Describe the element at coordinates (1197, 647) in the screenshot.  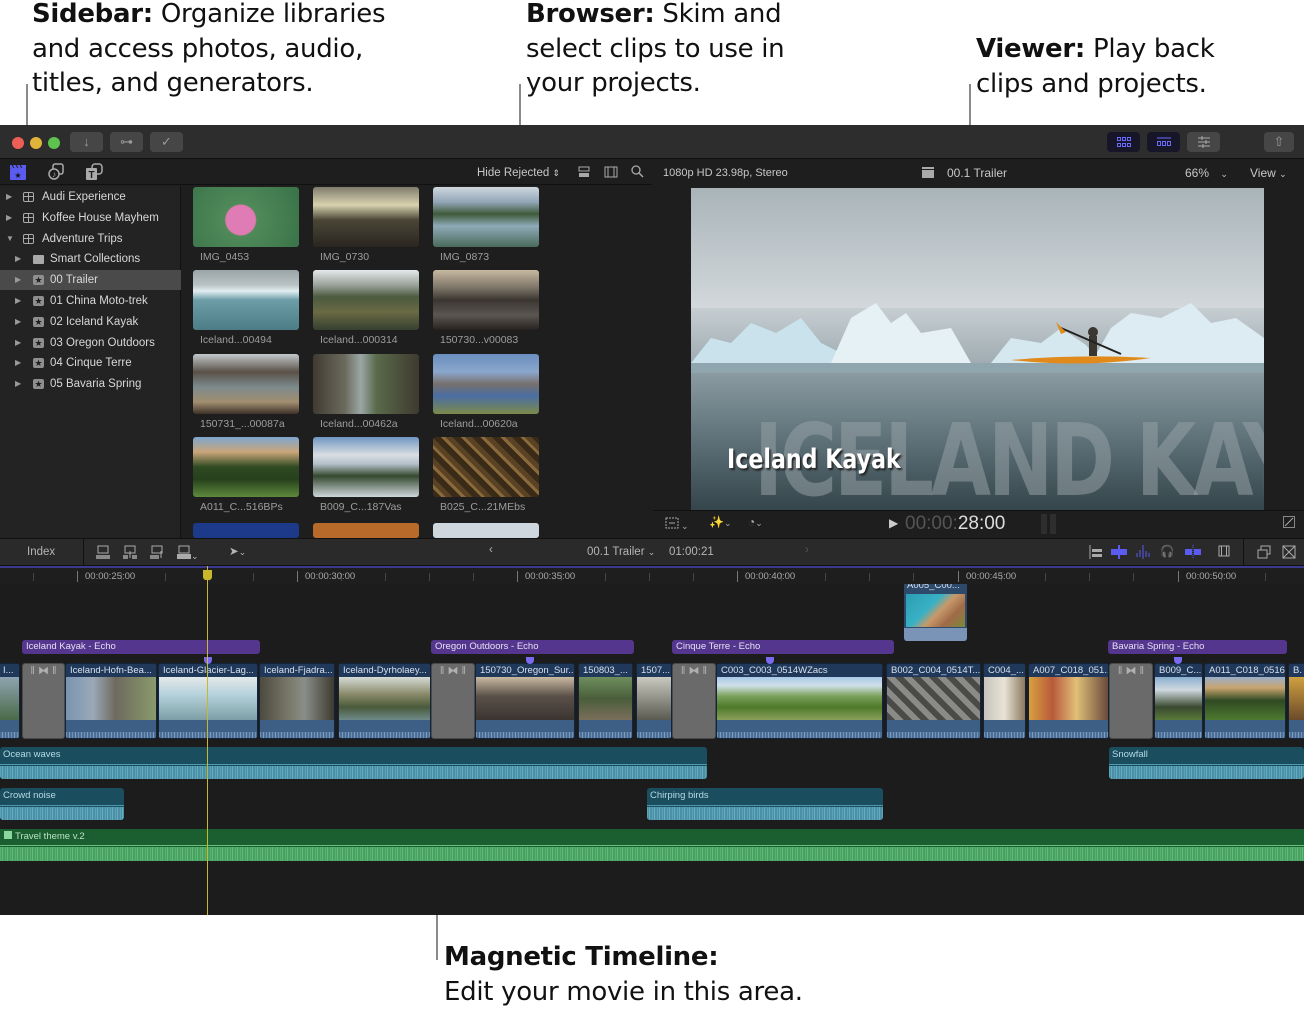
I see `title-clip: Bavaria Spring - Echo` at that location.